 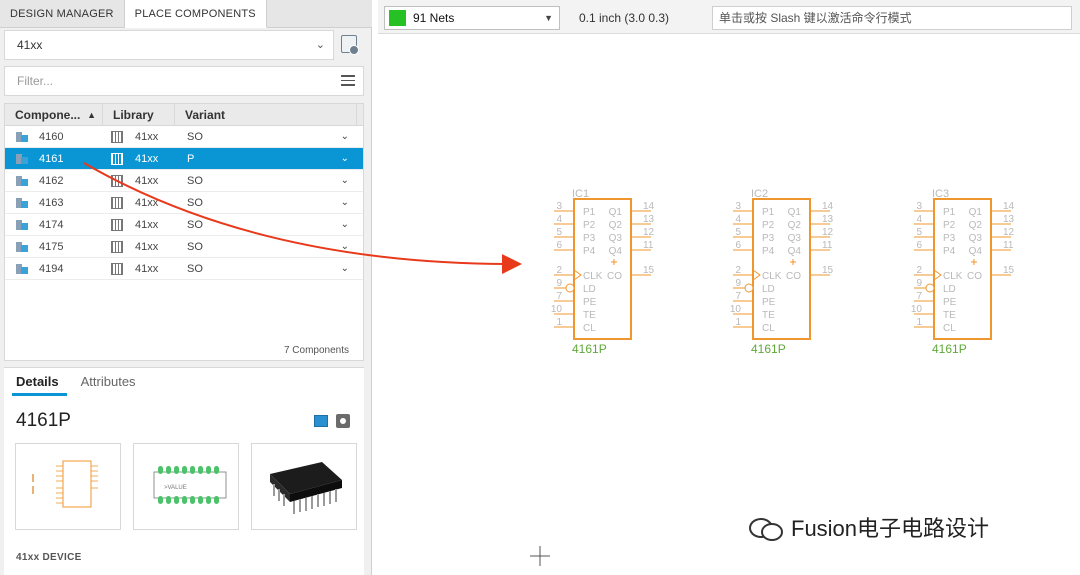 I want to click on pin-number: 1, so click(x=559, y=322).